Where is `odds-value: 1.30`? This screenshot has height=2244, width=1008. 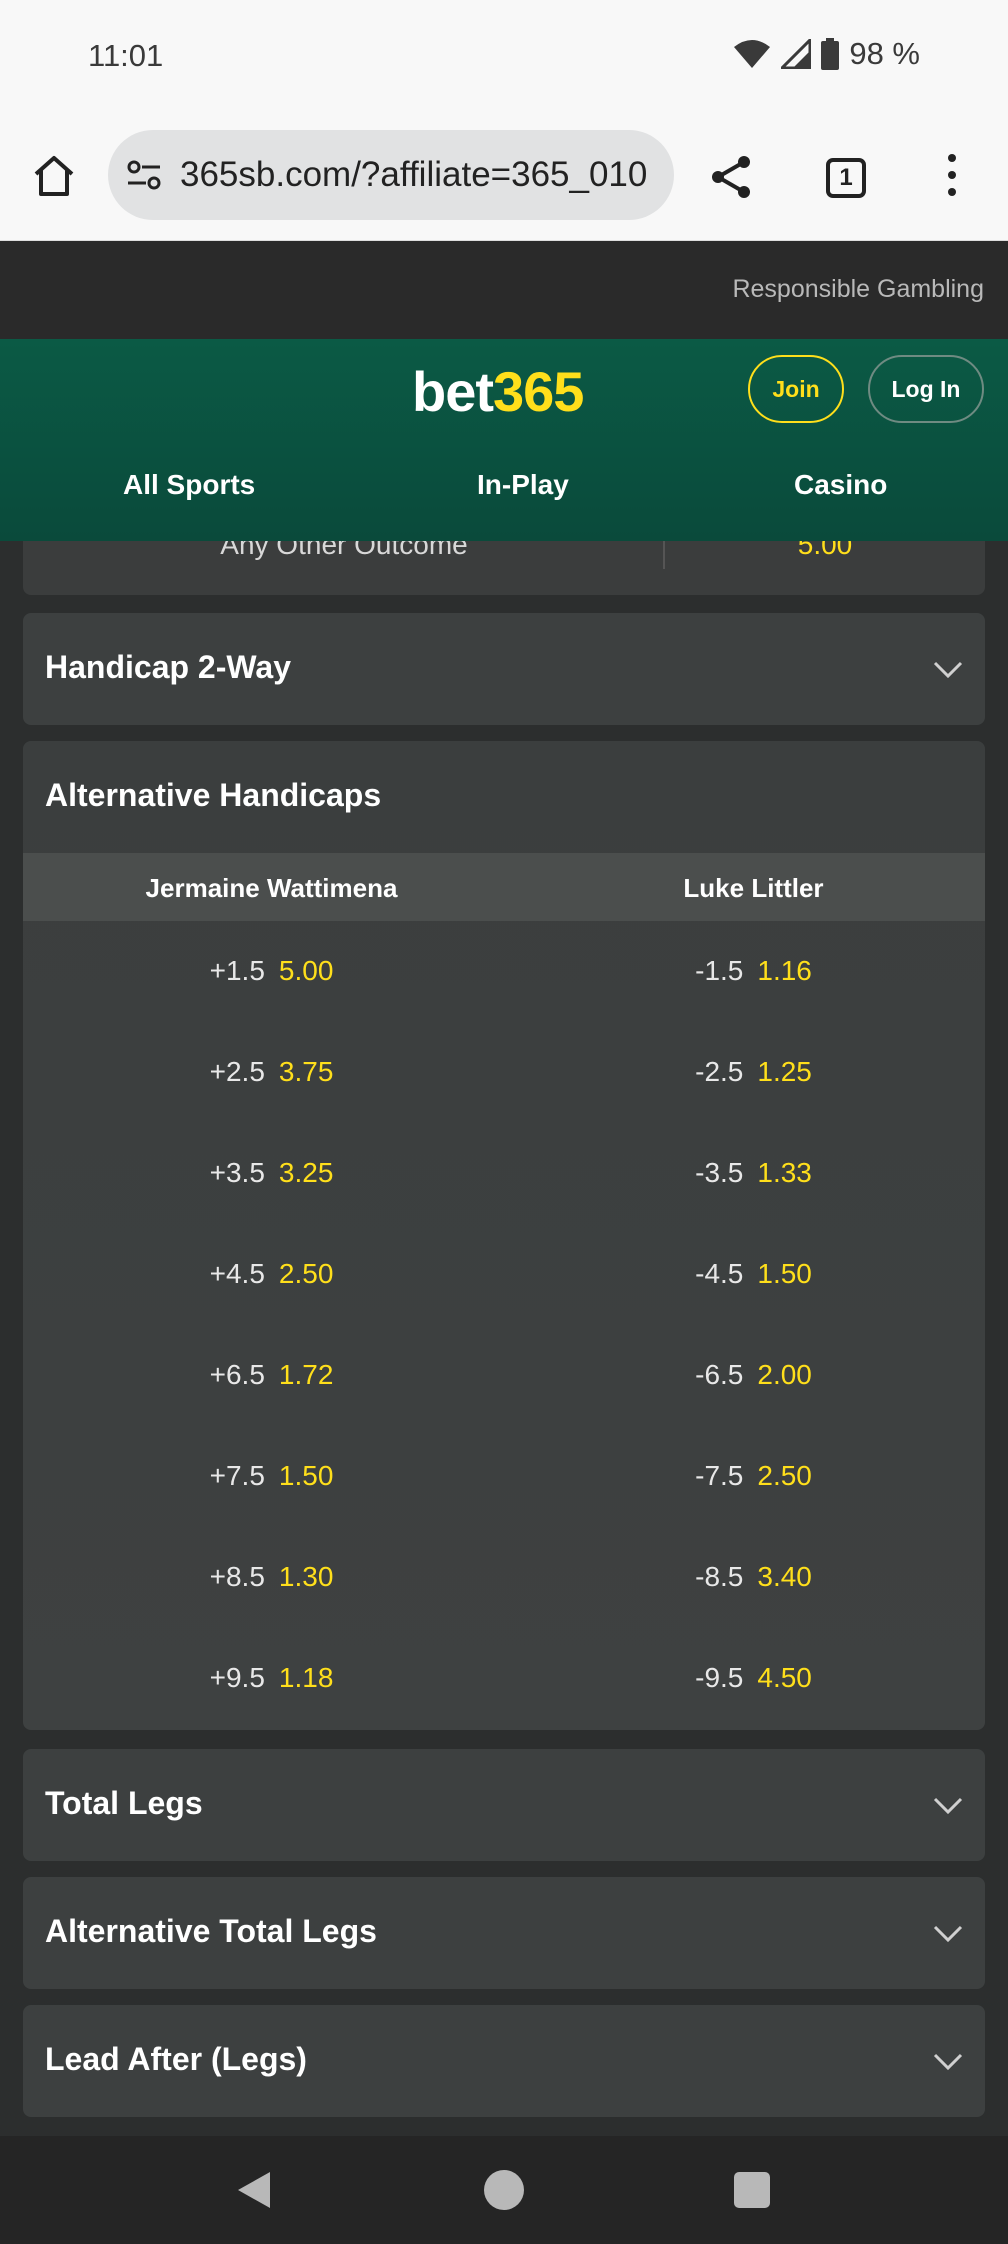
odds-value: 1.30 is located at coordinates (306, 1576).